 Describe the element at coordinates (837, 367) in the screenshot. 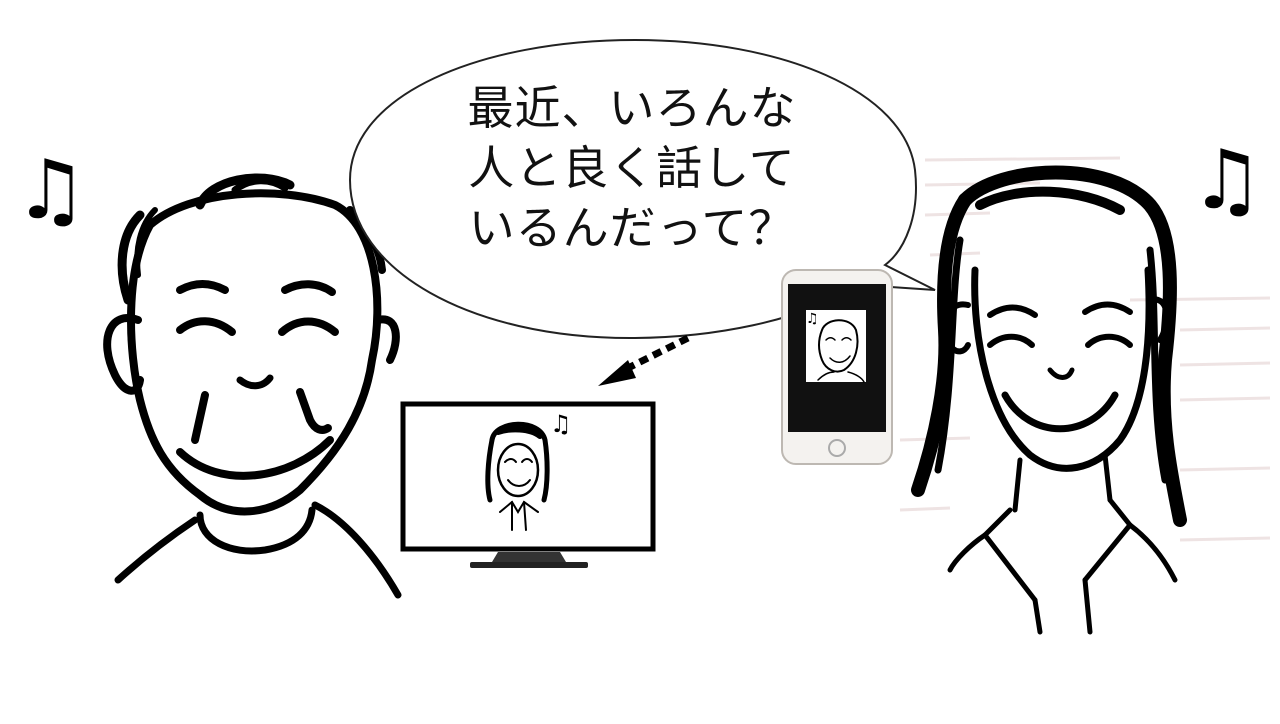

I see `smartphone` at that location.